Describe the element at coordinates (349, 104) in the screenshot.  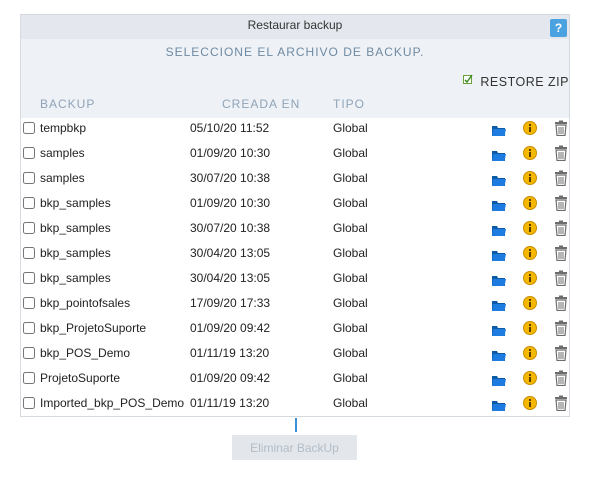
I see `column-header-type: TIPO` at that location.